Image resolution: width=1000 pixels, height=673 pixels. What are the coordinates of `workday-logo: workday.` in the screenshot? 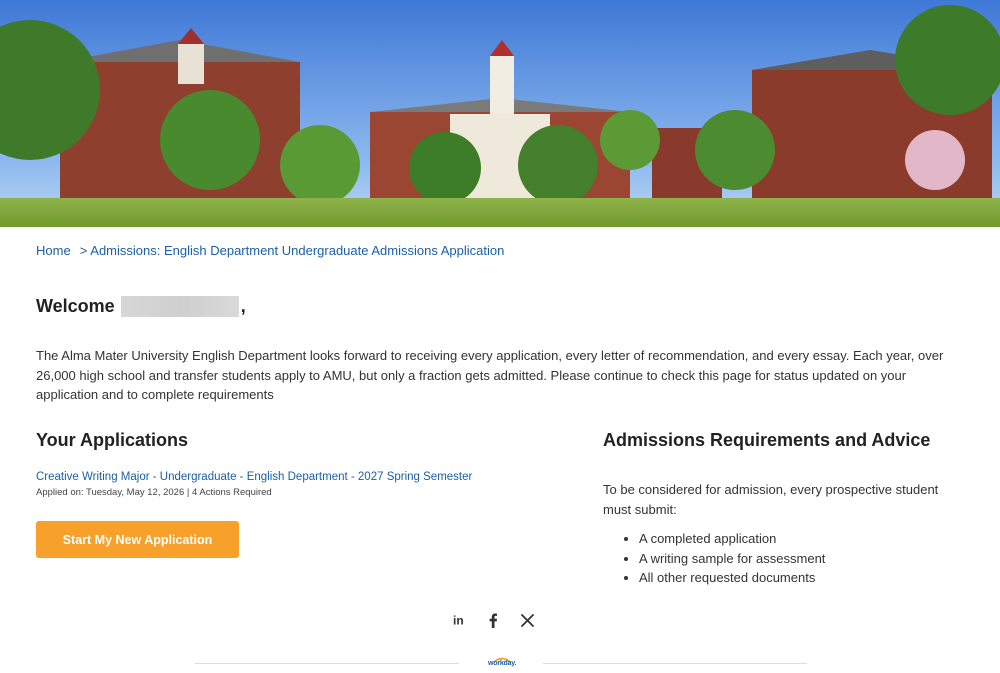 It's located at (502, 663).